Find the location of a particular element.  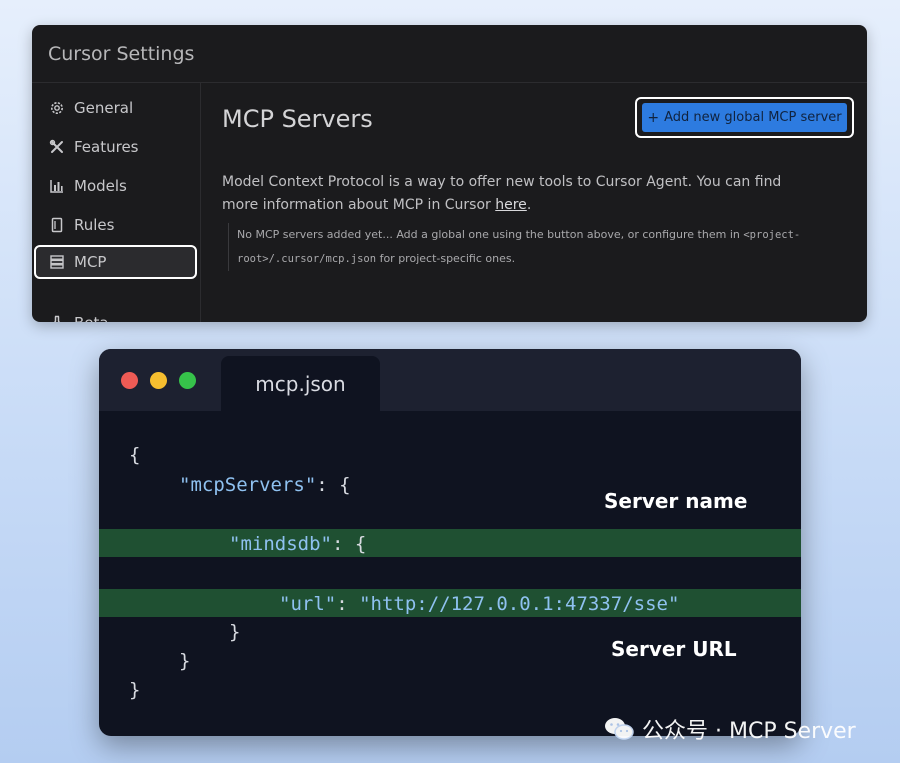

url-colon: : is located at coordinates (348, 604).